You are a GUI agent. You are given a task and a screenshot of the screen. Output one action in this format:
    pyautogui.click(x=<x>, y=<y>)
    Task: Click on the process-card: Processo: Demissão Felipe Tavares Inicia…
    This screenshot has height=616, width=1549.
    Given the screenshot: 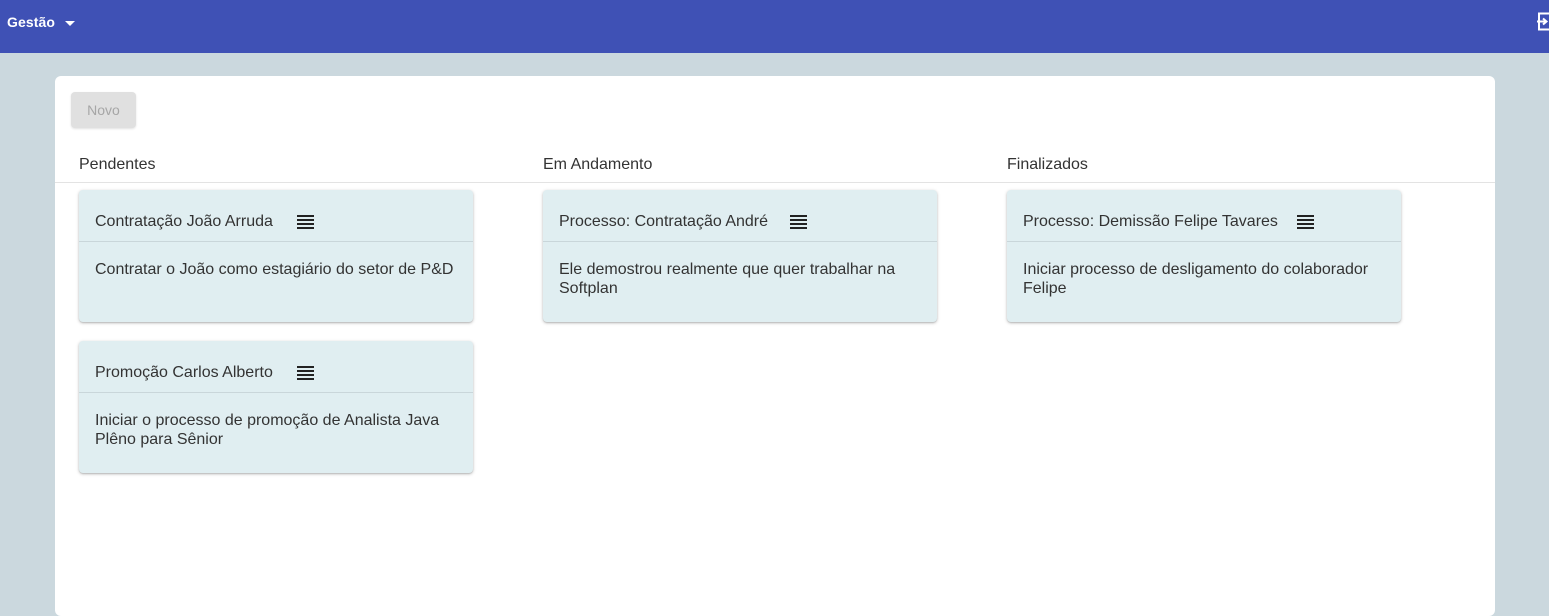 What is the action you would take?
    pyautogui.click(x=1204, y=256)
    